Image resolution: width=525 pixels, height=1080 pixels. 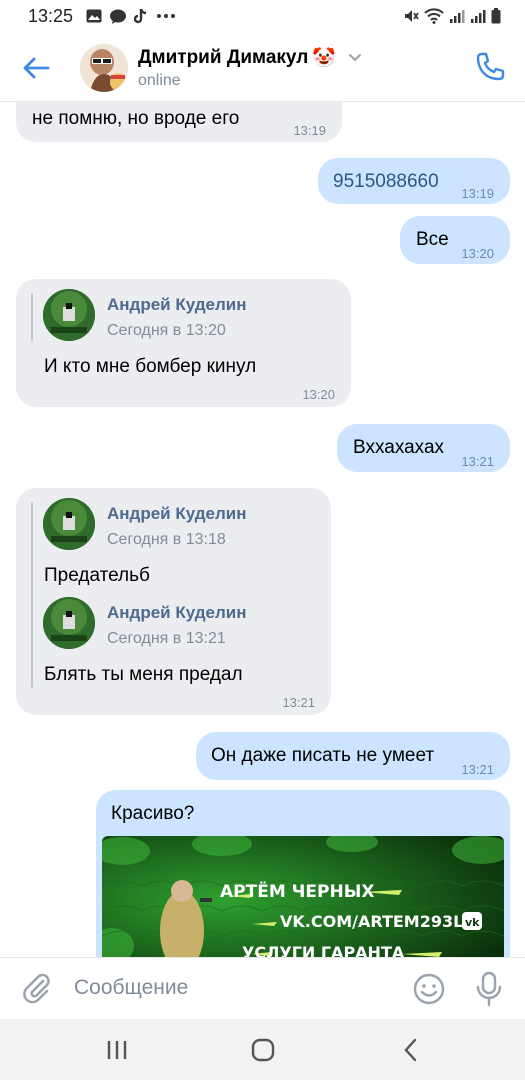 What do you see at coordinates (429, 989) in the screenshot?
I see `emoji-smile-icon` at bounding box center [429, 989].